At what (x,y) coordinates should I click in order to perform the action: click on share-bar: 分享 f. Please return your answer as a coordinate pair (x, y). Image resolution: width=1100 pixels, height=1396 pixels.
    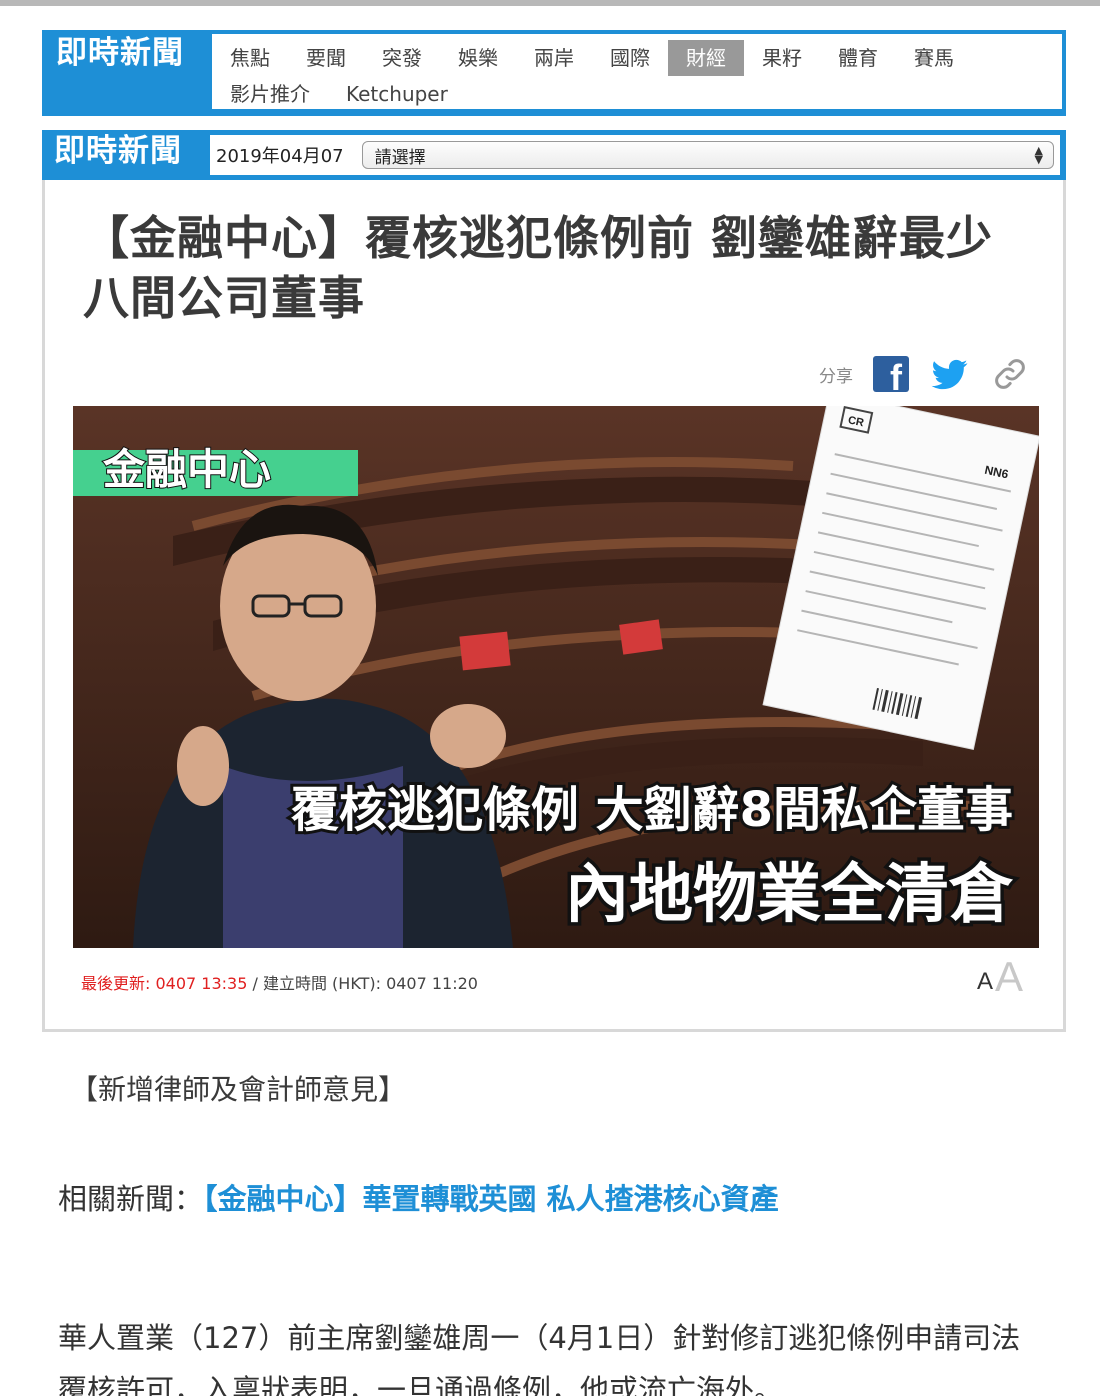
    Looking at the image, I should click on (924, 376).